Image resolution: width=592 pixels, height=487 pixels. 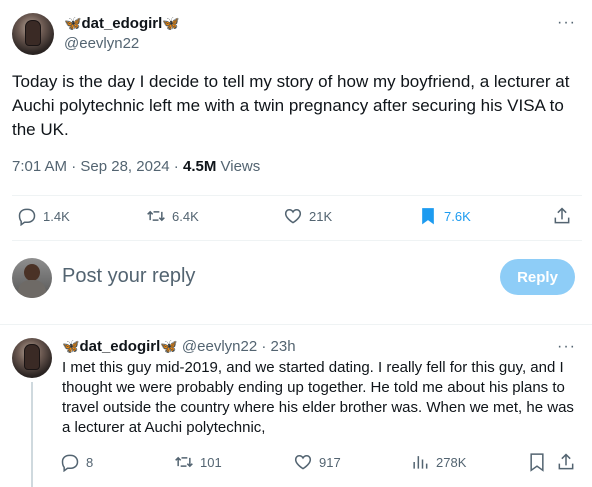 I want to click on reply-like-count: 917, so click(x=330, y=462).